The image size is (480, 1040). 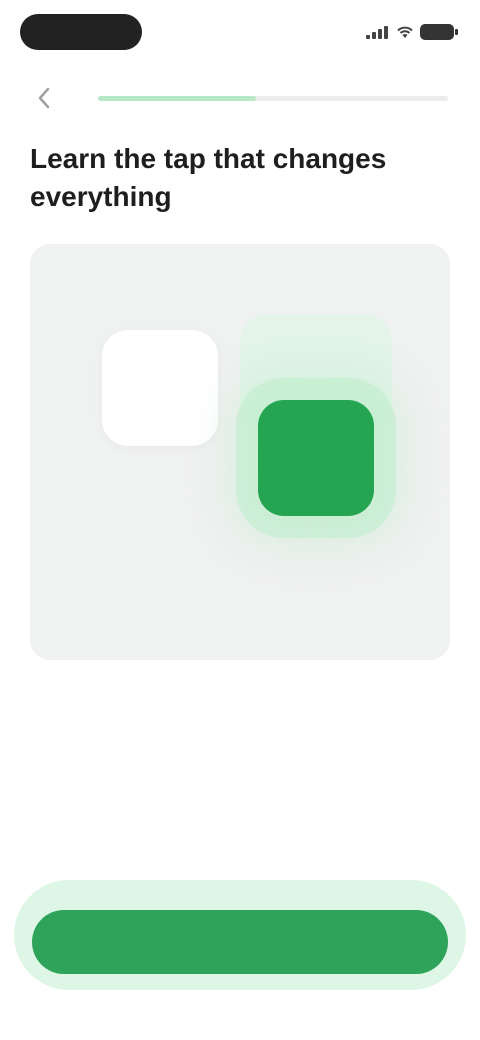 What do you see at coordinates (273, 98) in the screenshot?
I see `progress-bar` at bounding box center [273, 98].